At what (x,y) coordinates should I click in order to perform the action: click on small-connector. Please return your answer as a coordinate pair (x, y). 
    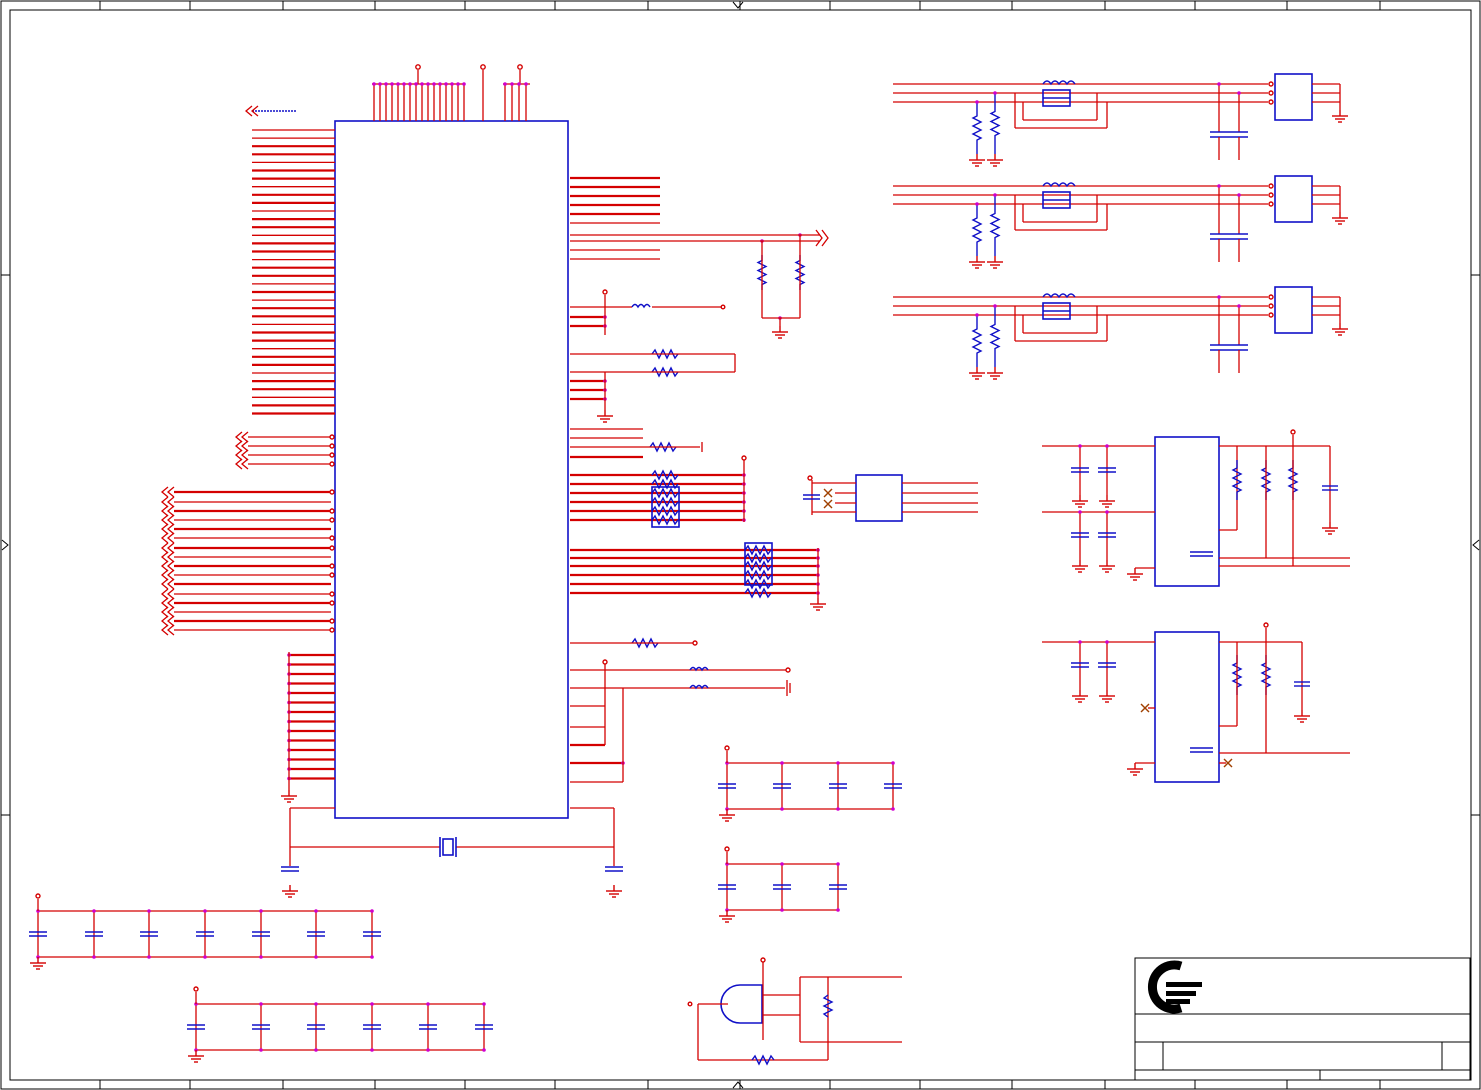
    Looking at the image, I should click on (890, 498).